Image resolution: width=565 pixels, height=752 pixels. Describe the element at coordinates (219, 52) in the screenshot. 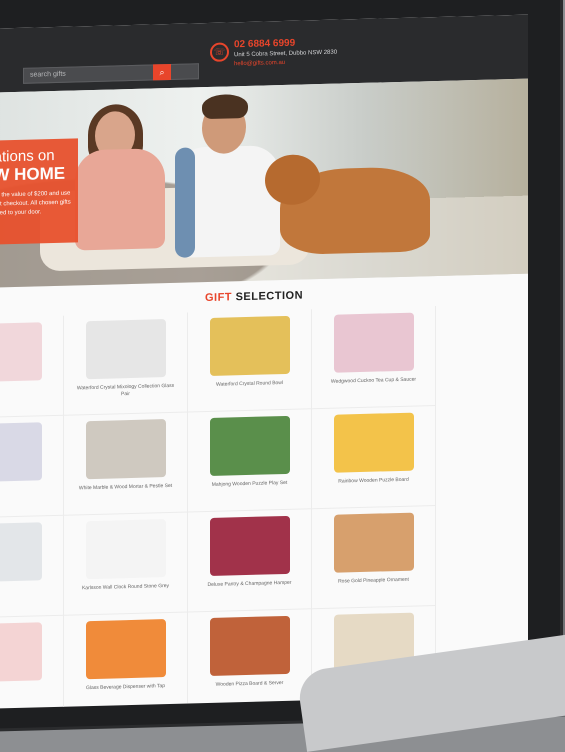

I see `phone-icon: ☏` at that location.